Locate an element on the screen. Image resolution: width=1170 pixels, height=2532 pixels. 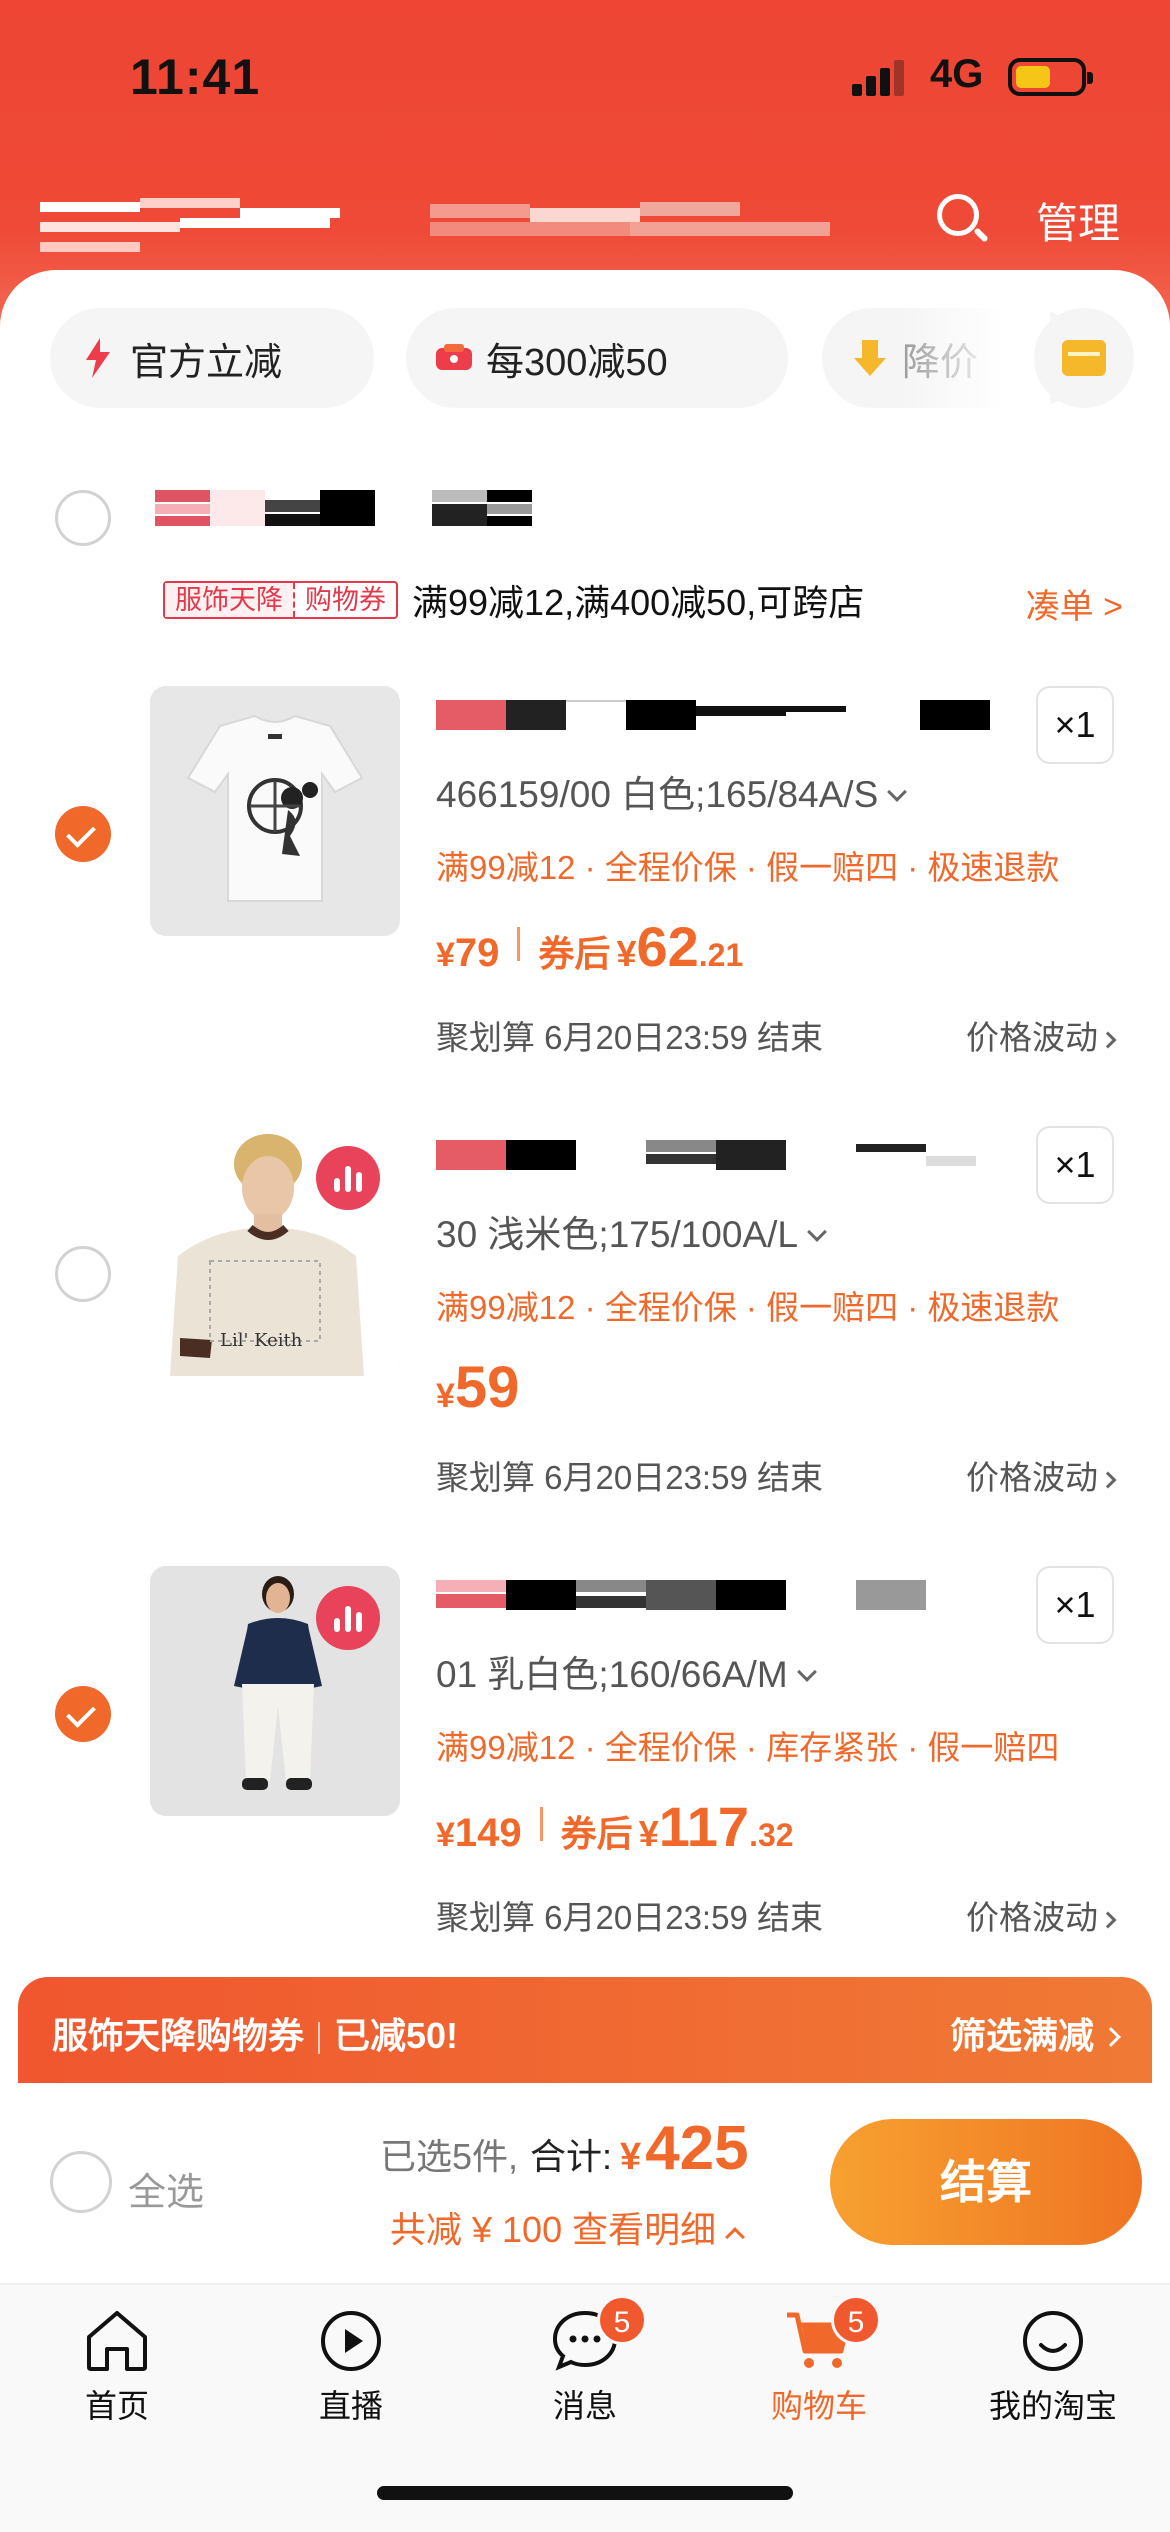
combine-order-link: 凑单 > is located at coordinates (1074, 603).